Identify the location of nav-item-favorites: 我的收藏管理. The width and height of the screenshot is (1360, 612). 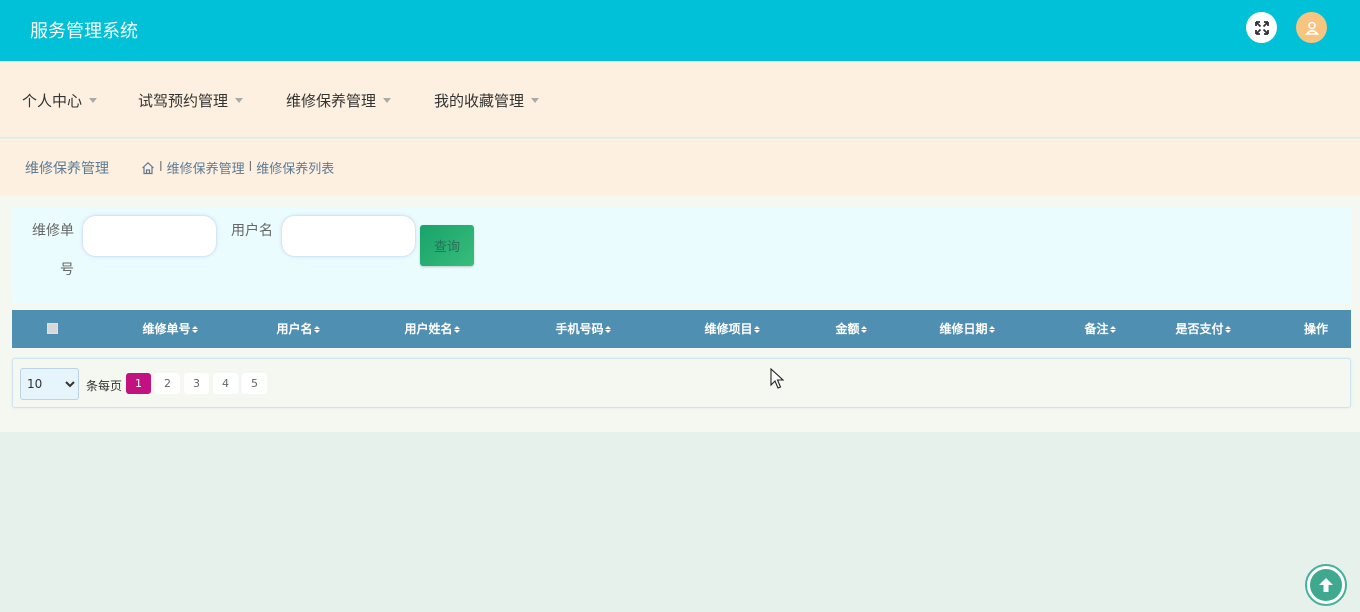
(487, 100).